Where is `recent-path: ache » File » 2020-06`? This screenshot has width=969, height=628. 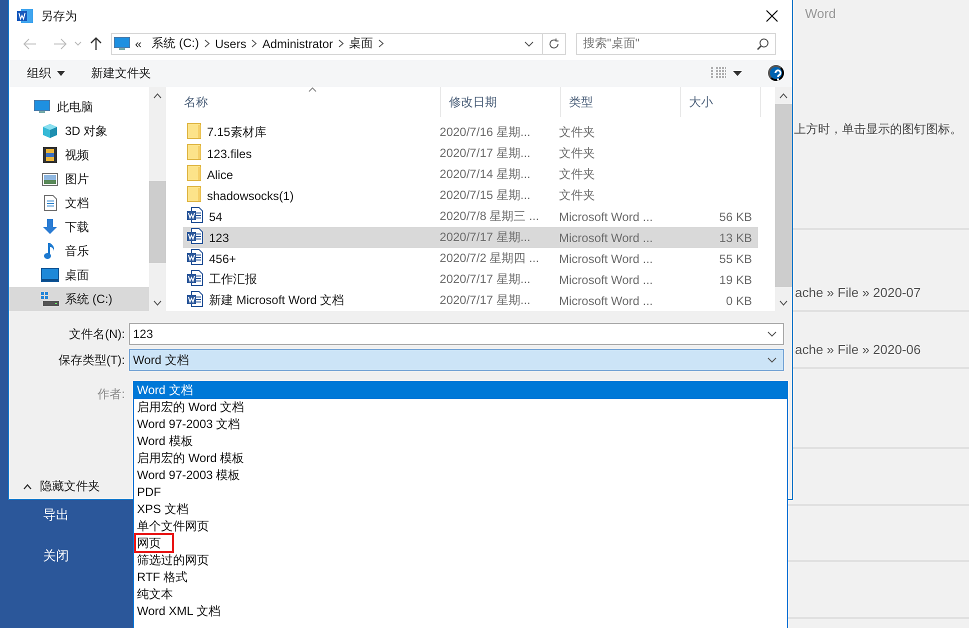
recent-path: ache » File » 2020-06 is located at coordinates (858, 349).